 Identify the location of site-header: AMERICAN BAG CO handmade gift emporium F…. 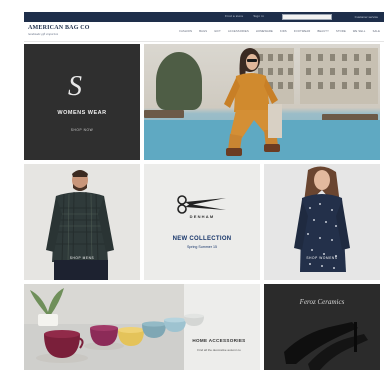
(204, 32).